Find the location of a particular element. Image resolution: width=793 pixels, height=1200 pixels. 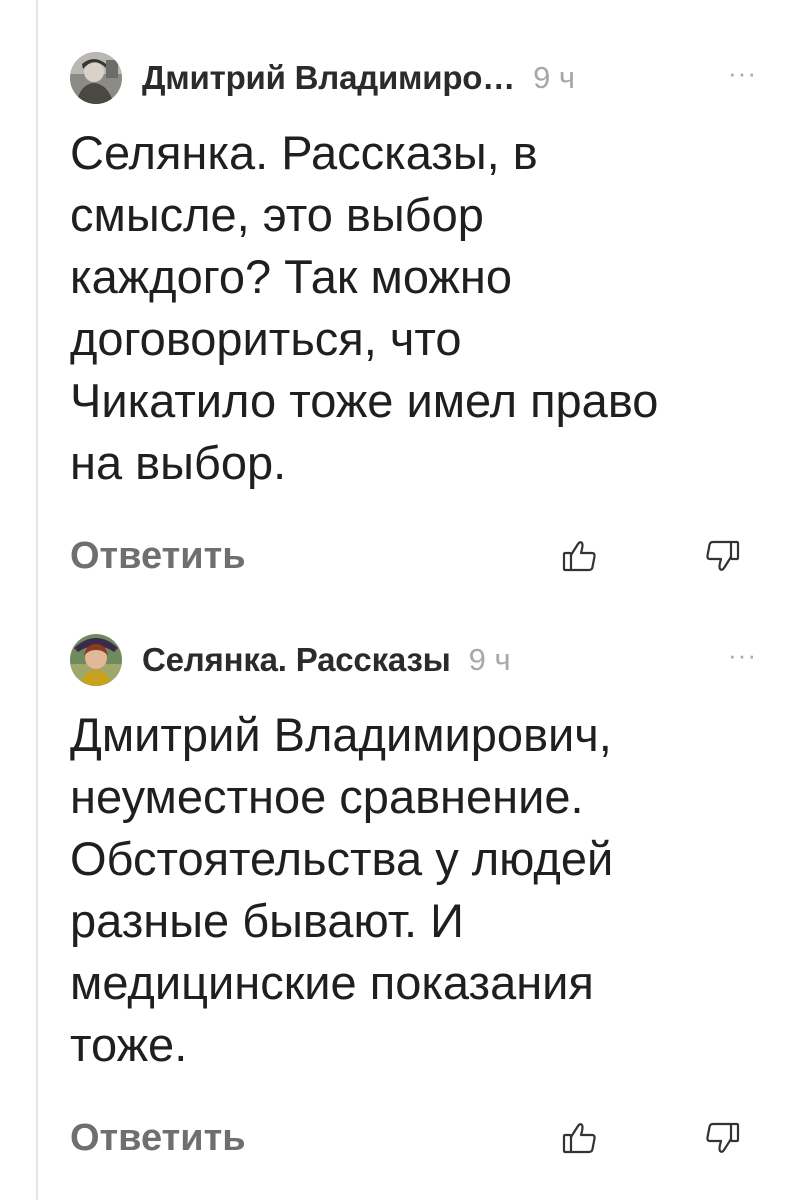

thread-line is located at coordinates (37, 600).